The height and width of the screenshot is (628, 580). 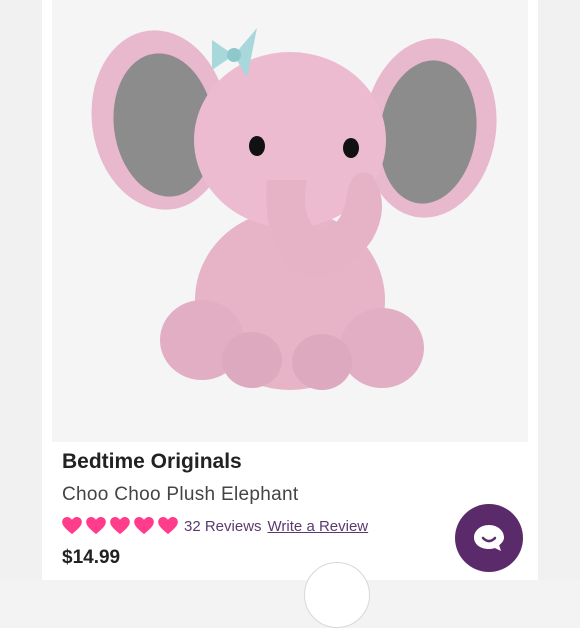 I want to click on carousel-dot-button, so click(x=337, y=595).